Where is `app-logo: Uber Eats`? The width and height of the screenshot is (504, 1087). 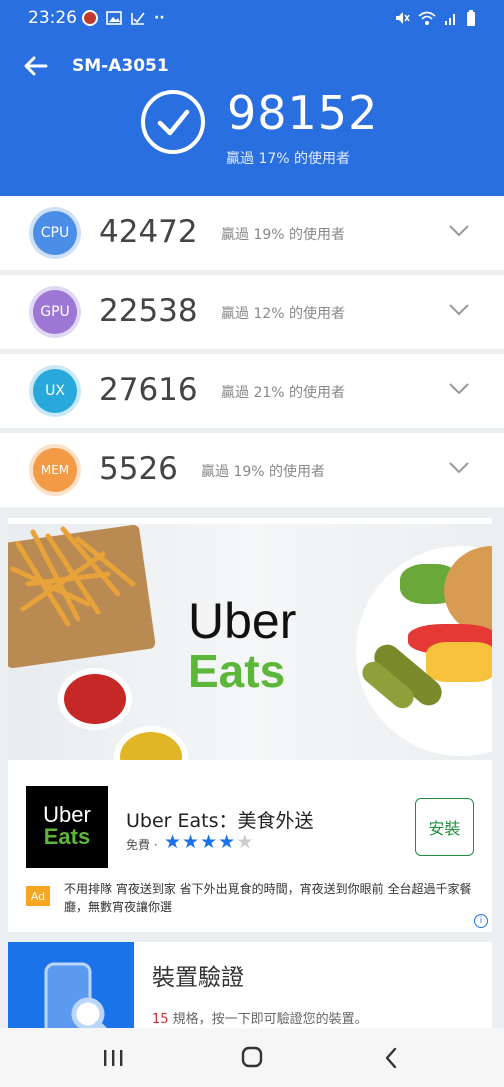 app-logo: Uber Eats is located at coordinates (67, 827).